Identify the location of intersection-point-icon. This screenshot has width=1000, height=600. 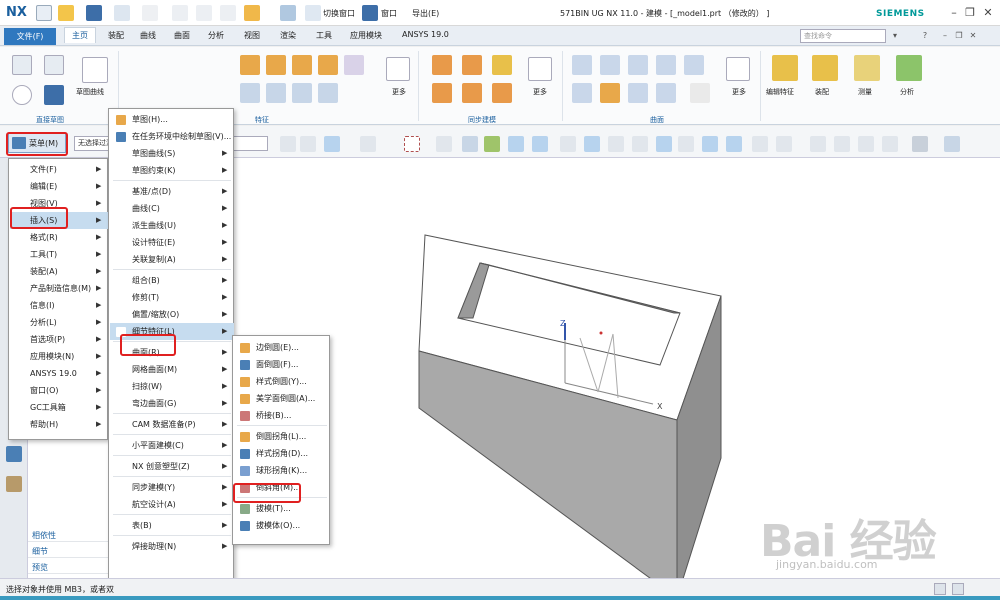
(592, 144).